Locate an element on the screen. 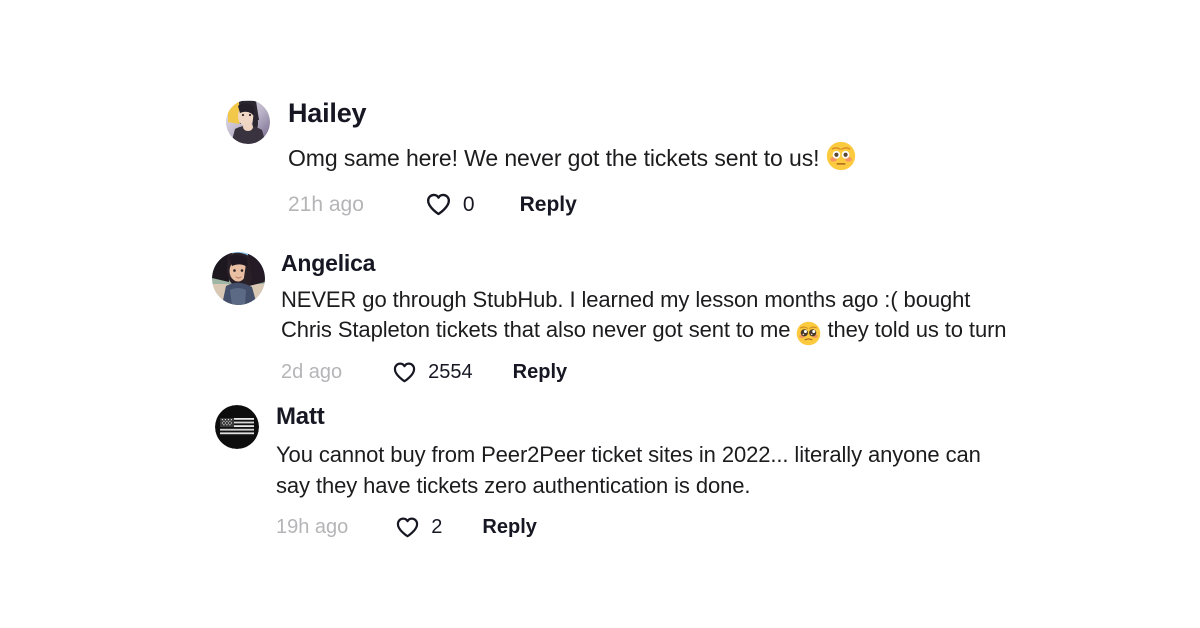 This screenshot has height=628, width=1200. like-count: 2554 is located at coordinates (450, 372).